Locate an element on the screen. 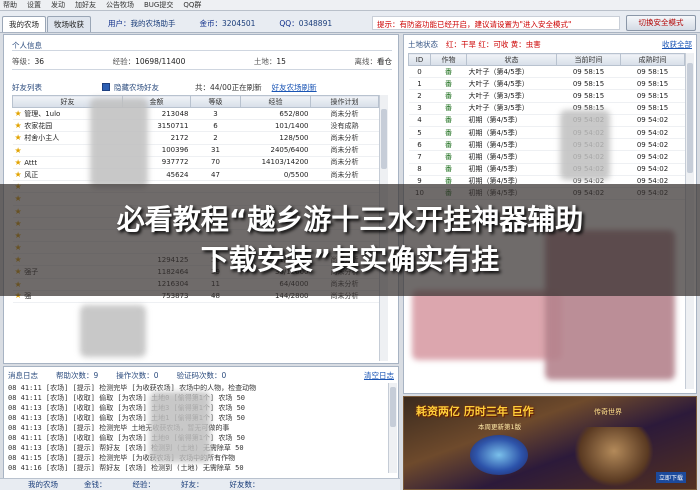  plot-row: 6番初期（第4/5季）09 54:0209 54:02 is located at coordinates (546, 145).